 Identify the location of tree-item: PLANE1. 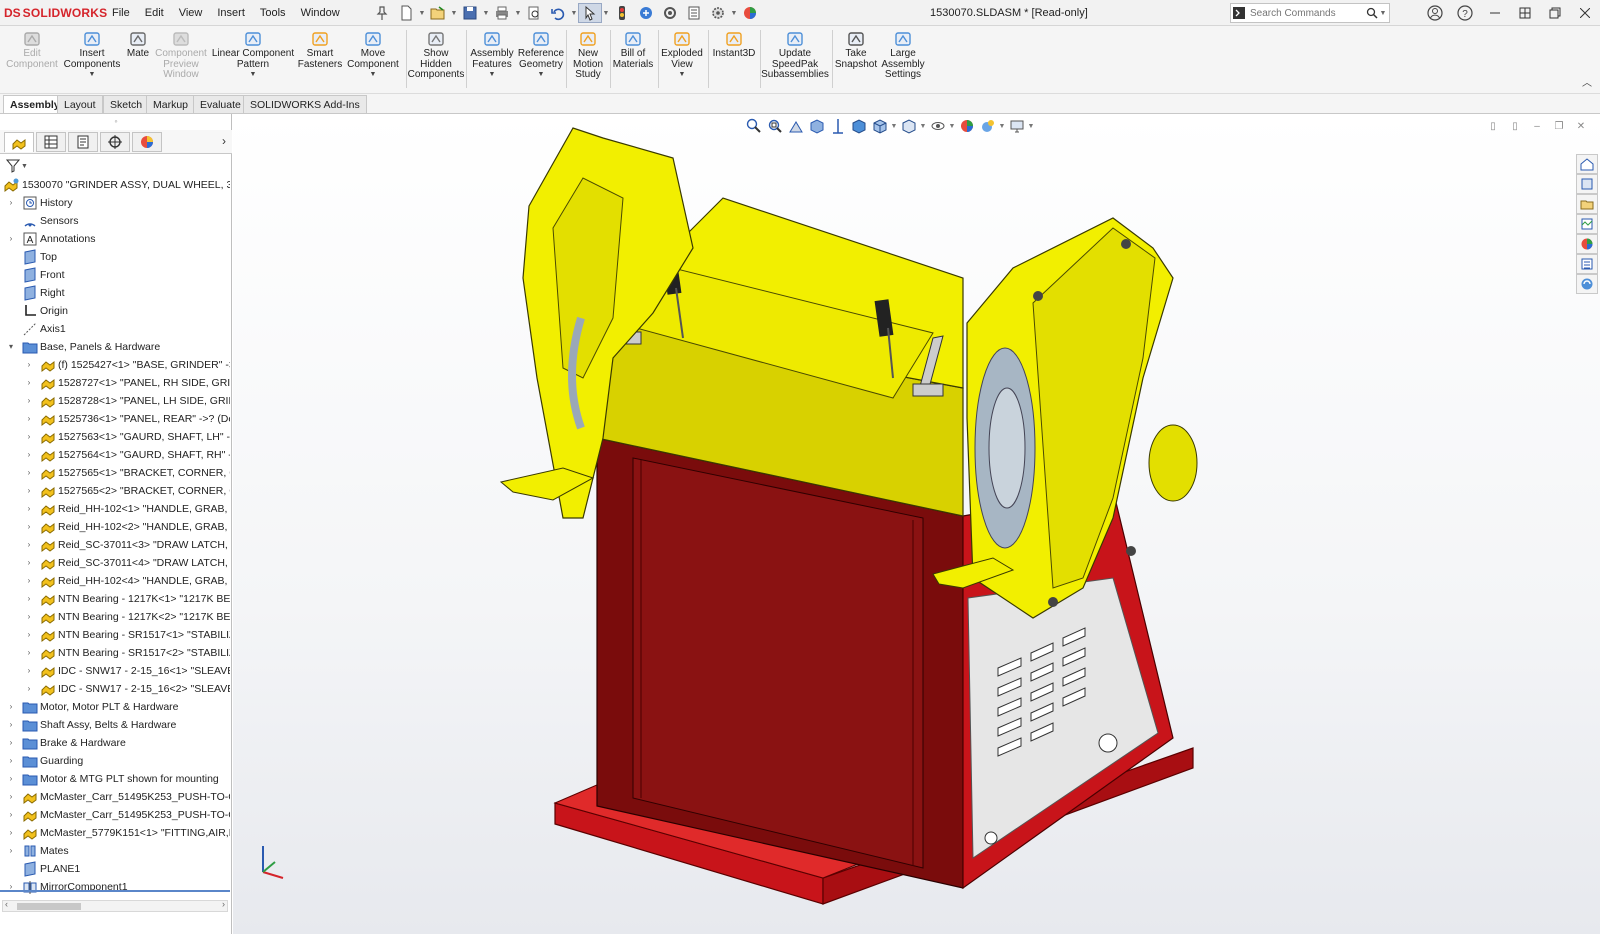
(115, 869).